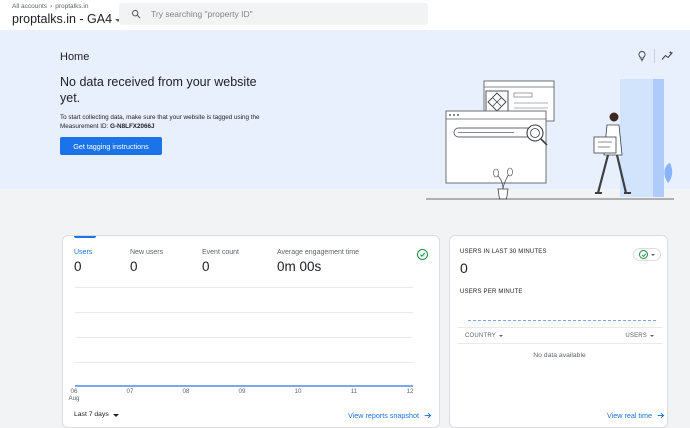 Image resolution: width=690 pixels, height=428 pixels. What do you see at coordinates (74, 391) in the screenshot?
I see `x-tick-day: 06` at bounding box center [74, 391].